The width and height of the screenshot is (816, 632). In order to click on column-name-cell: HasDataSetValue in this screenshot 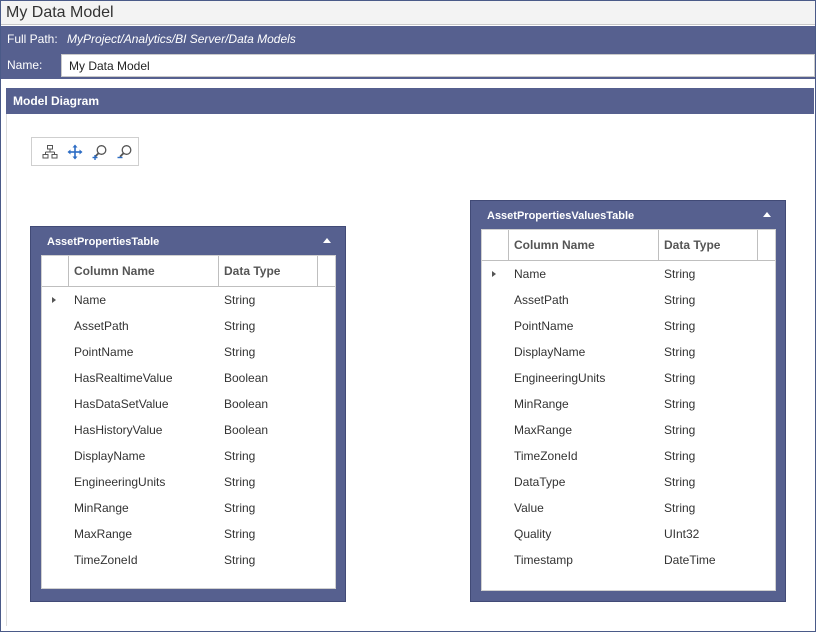, I will do `click(143, 404)`.